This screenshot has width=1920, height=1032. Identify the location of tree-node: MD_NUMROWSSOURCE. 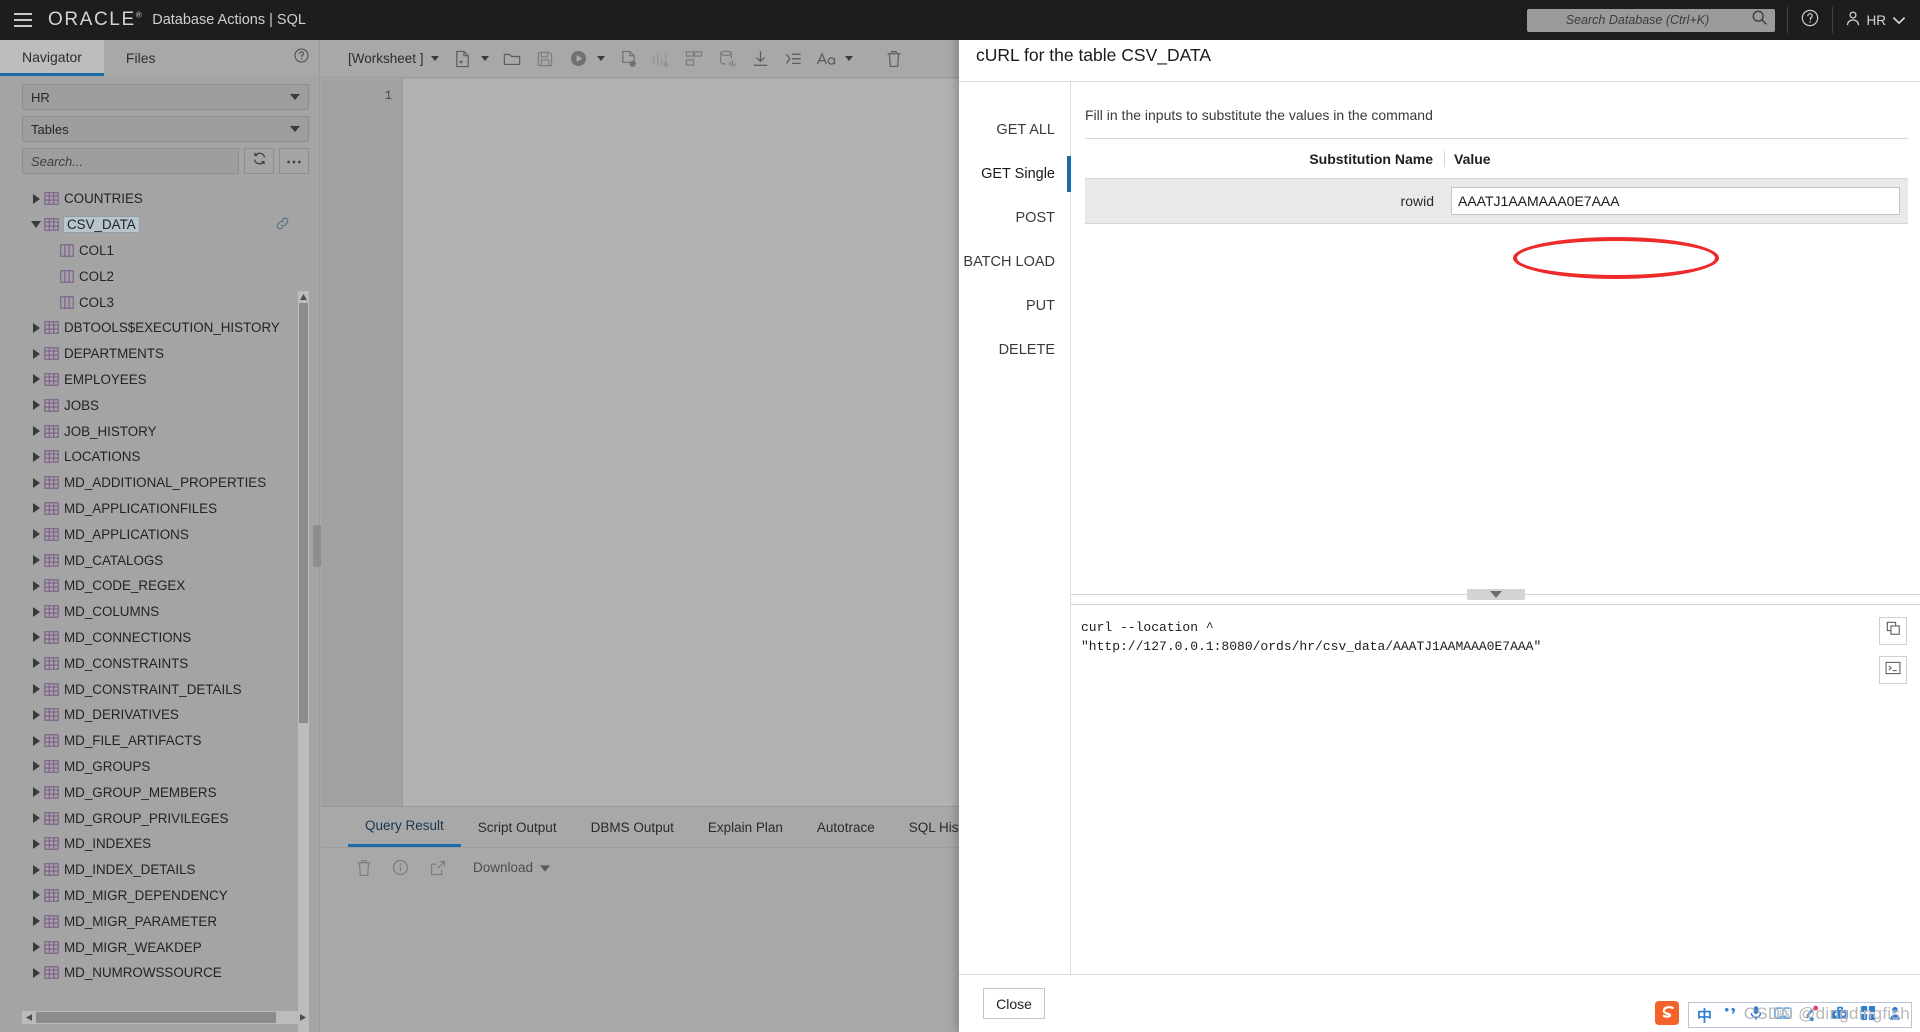
(158, 973).